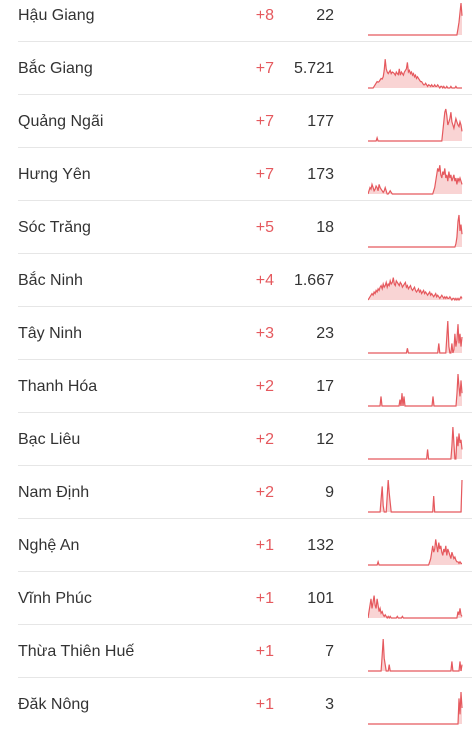 This screenshot has width=472, height=731. Describe the element at coordinates (56, 15) in the screenshot. I see `province-name: Hậu Giang` at that location.